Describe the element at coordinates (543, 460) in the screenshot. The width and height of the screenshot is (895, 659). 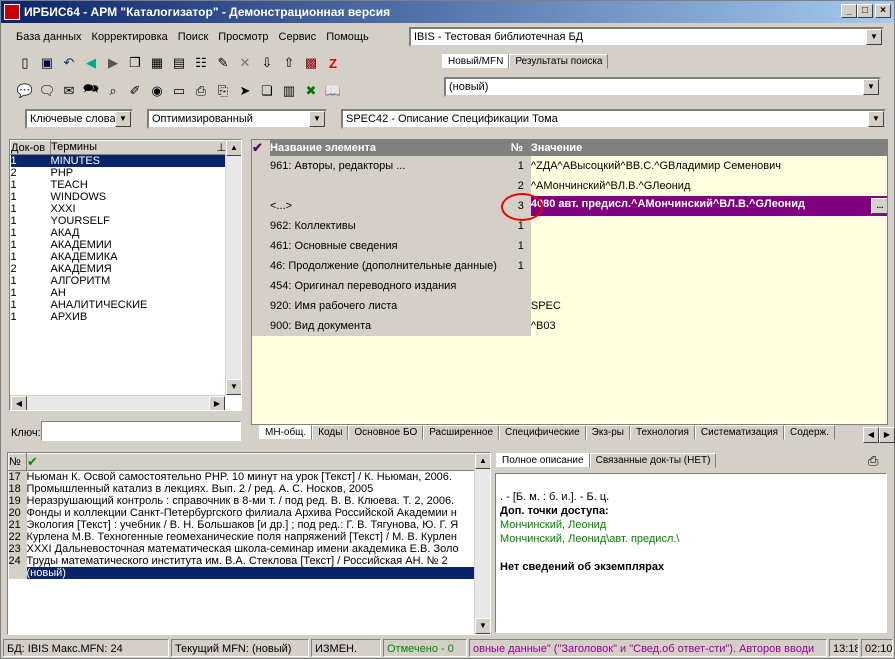
I see `tab-full-description: Полное описание` at that location.